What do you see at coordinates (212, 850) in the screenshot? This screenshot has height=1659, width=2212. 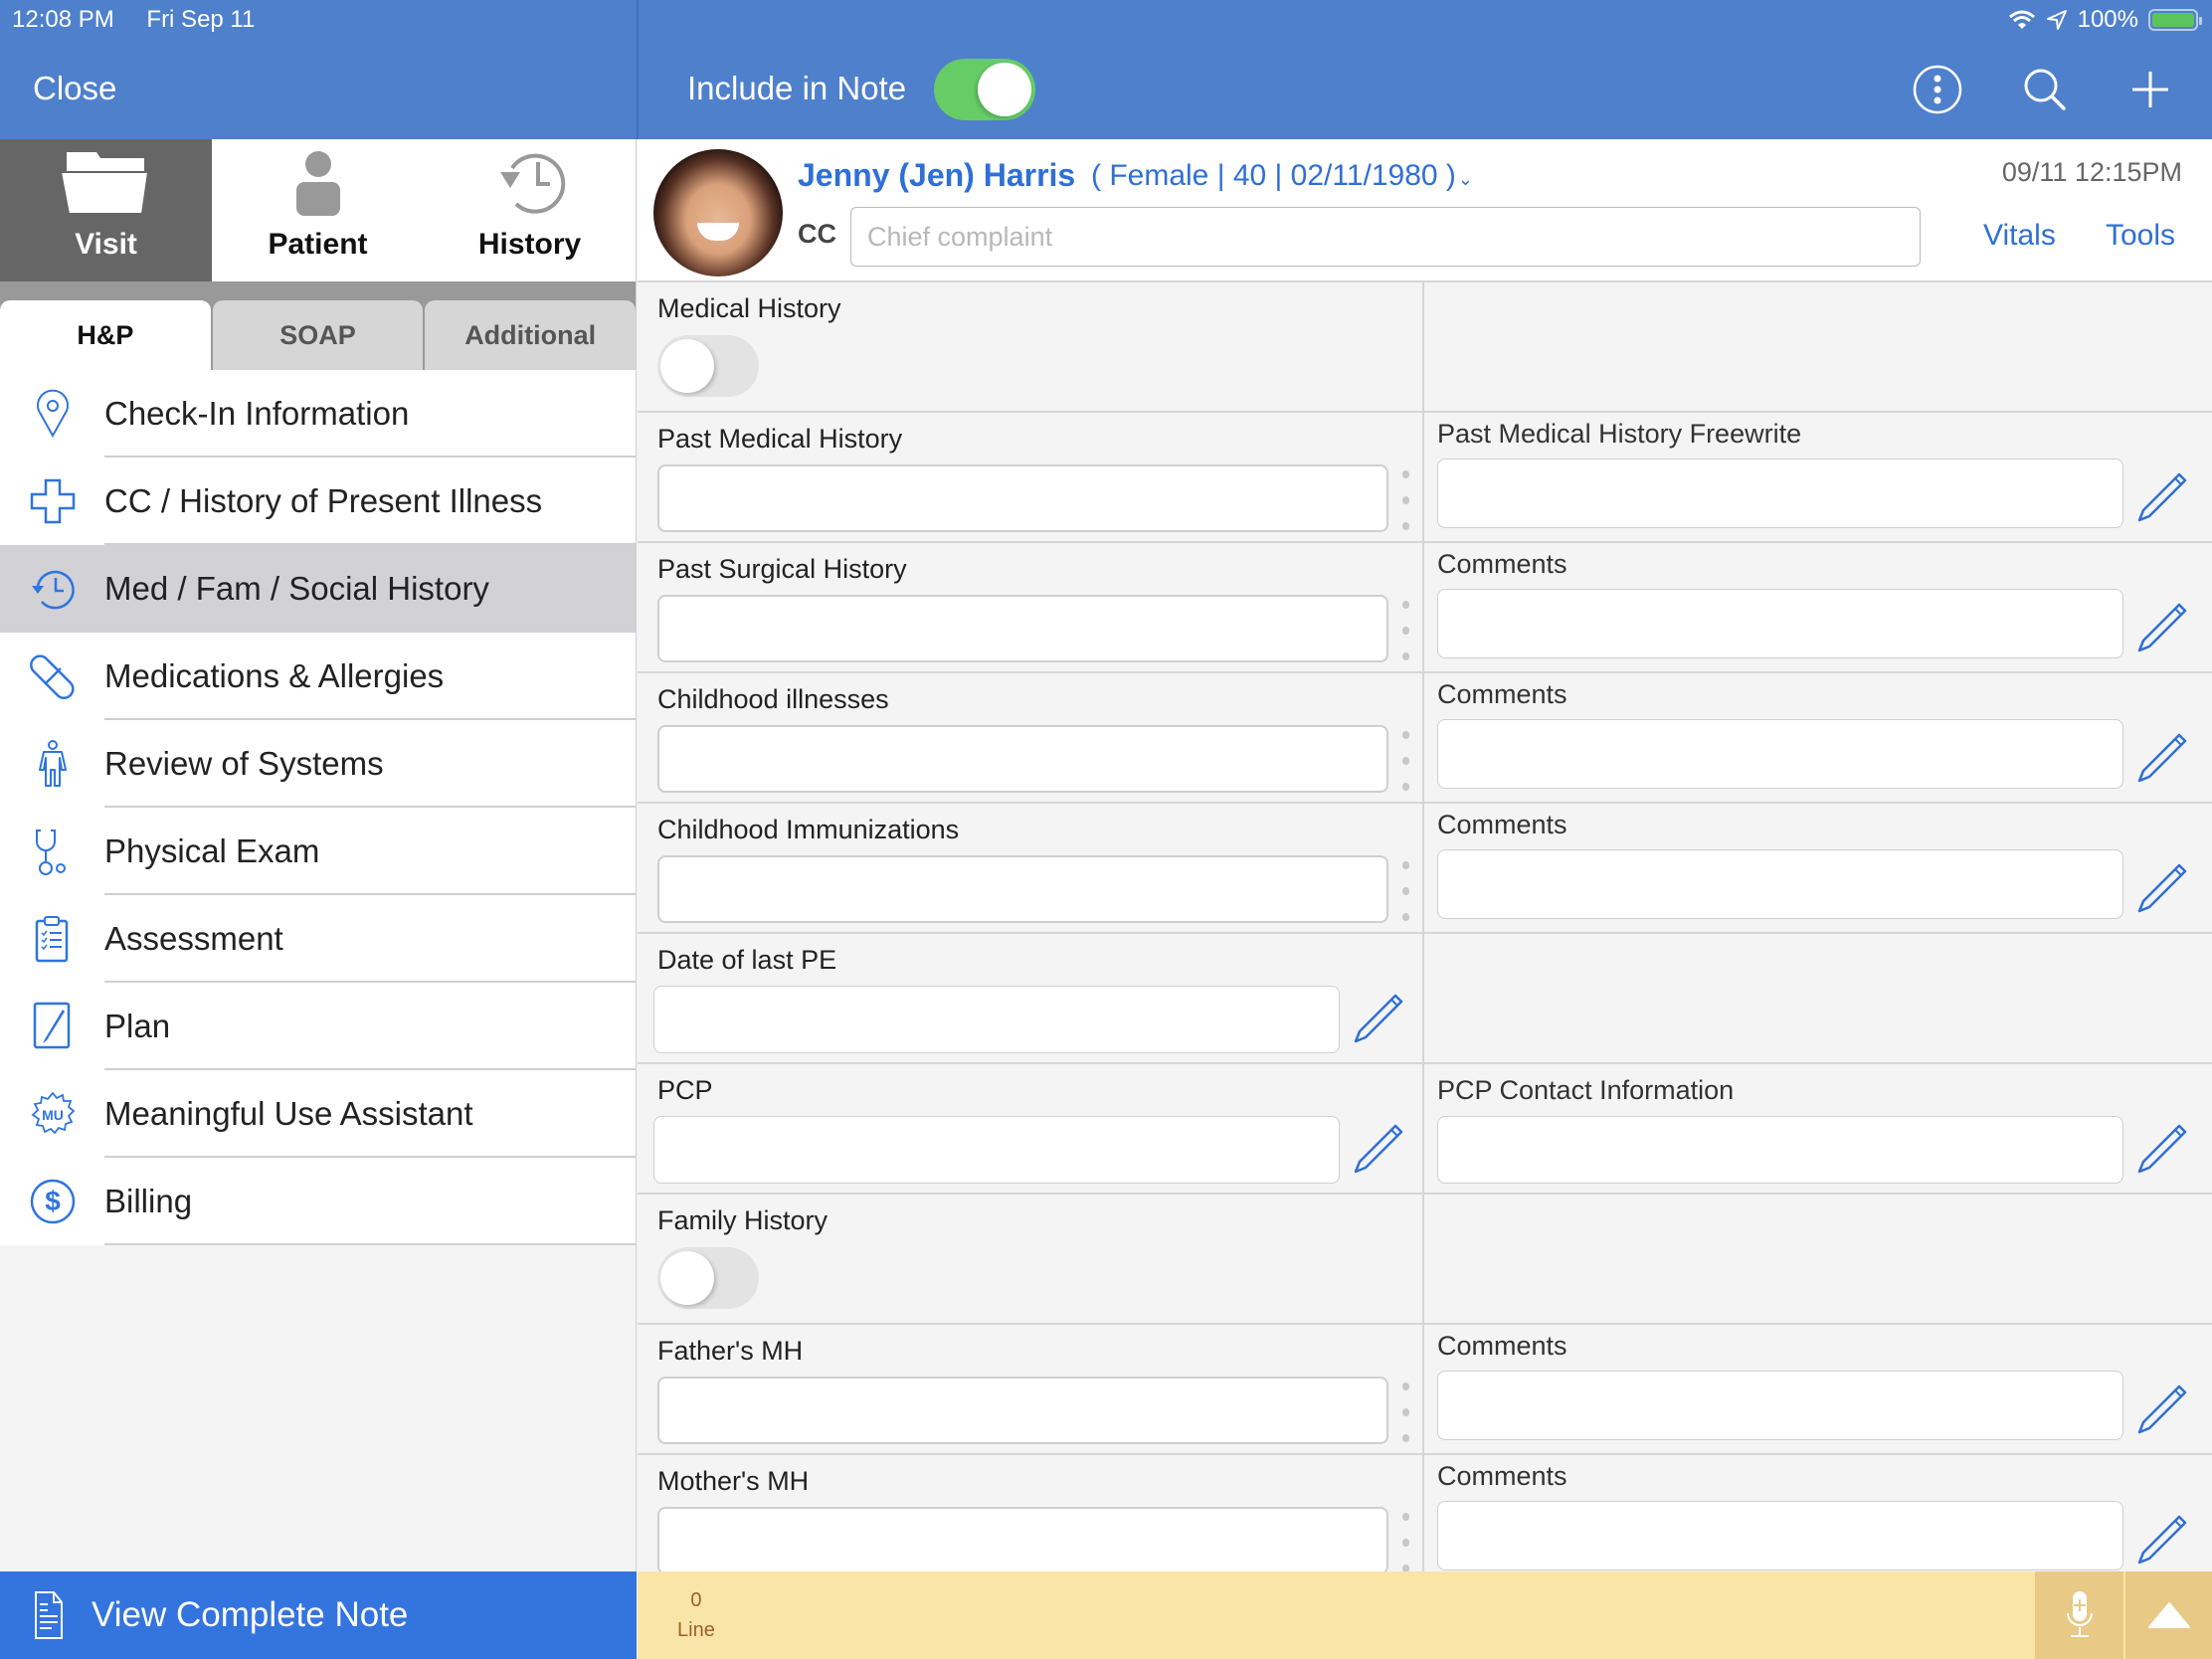 I see `menu-item-label: Physical Exam` at bounding box center [212, 850].